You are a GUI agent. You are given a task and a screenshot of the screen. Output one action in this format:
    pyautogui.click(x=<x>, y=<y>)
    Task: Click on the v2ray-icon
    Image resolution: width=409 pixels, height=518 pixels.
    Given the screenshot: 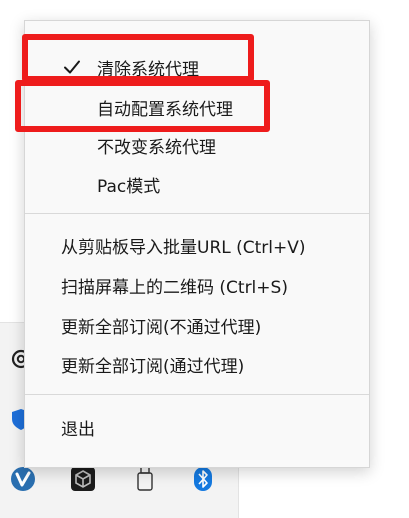 What is the action you would take?
    pyautogui.click(x=23, y=479)
    